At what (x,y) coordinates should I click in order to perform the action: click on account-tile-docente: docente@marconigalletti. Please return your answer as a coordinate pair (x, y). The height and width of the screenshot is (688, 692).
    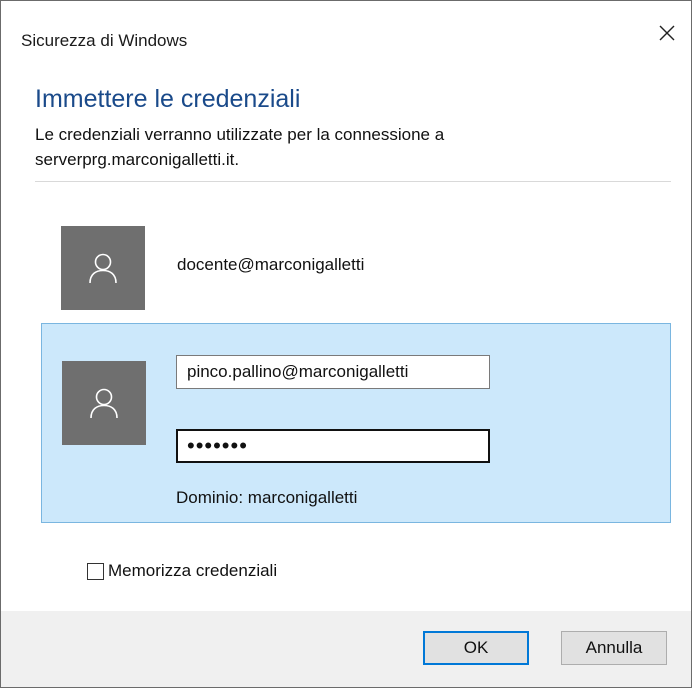
    Looking at the image, I should click on (356, 258).